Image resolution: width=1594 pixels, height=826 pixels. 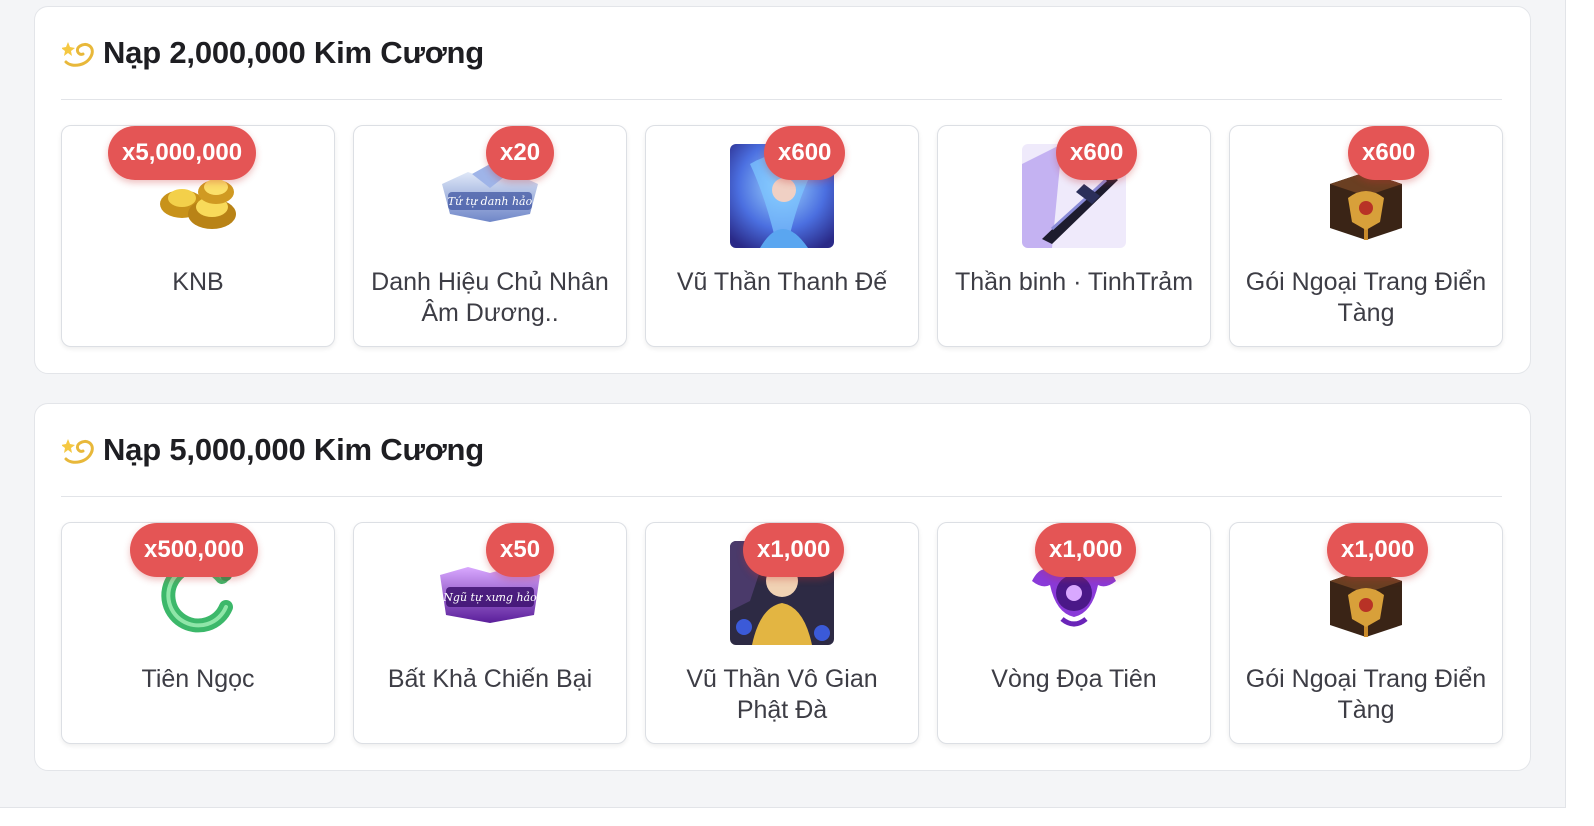 What do you see at coordinates (520, 550) in the screenshot?
I see `quantity-badge: x50` at bounding box center [520, 550].